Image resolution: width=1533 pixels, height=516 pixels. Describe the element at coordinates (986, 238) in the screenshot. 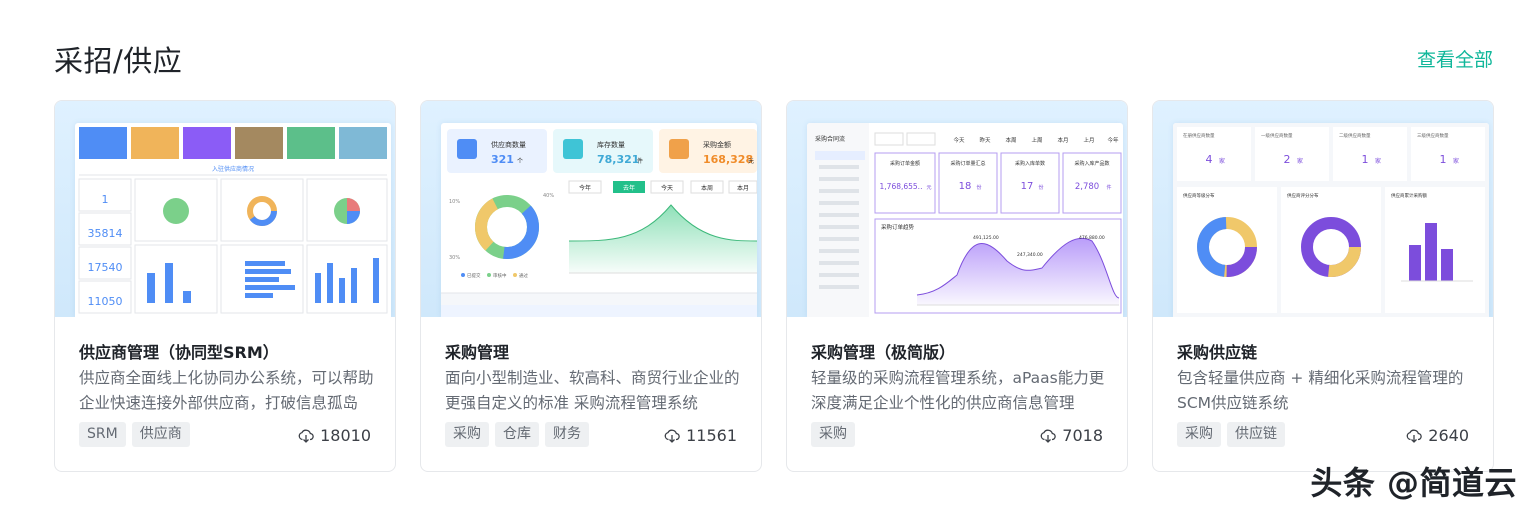

I see `svg-text: 491,125.00` at that location.